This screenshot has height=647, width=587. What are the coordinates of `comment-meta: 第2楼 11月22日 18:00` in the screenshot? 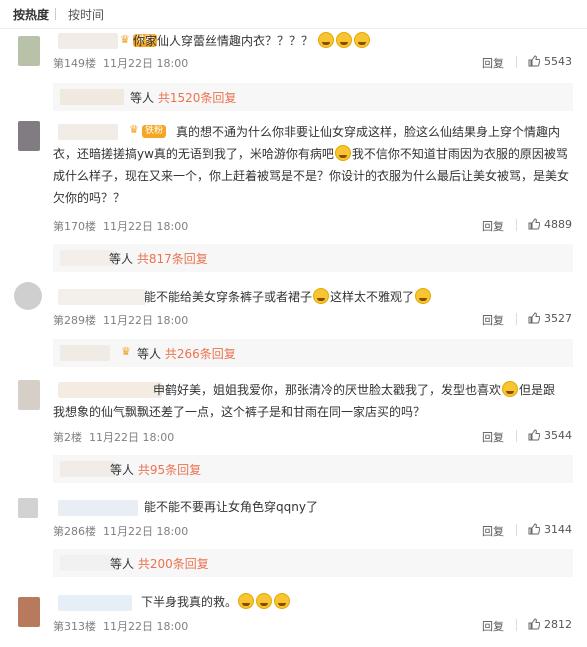 It's located at (113, 437).